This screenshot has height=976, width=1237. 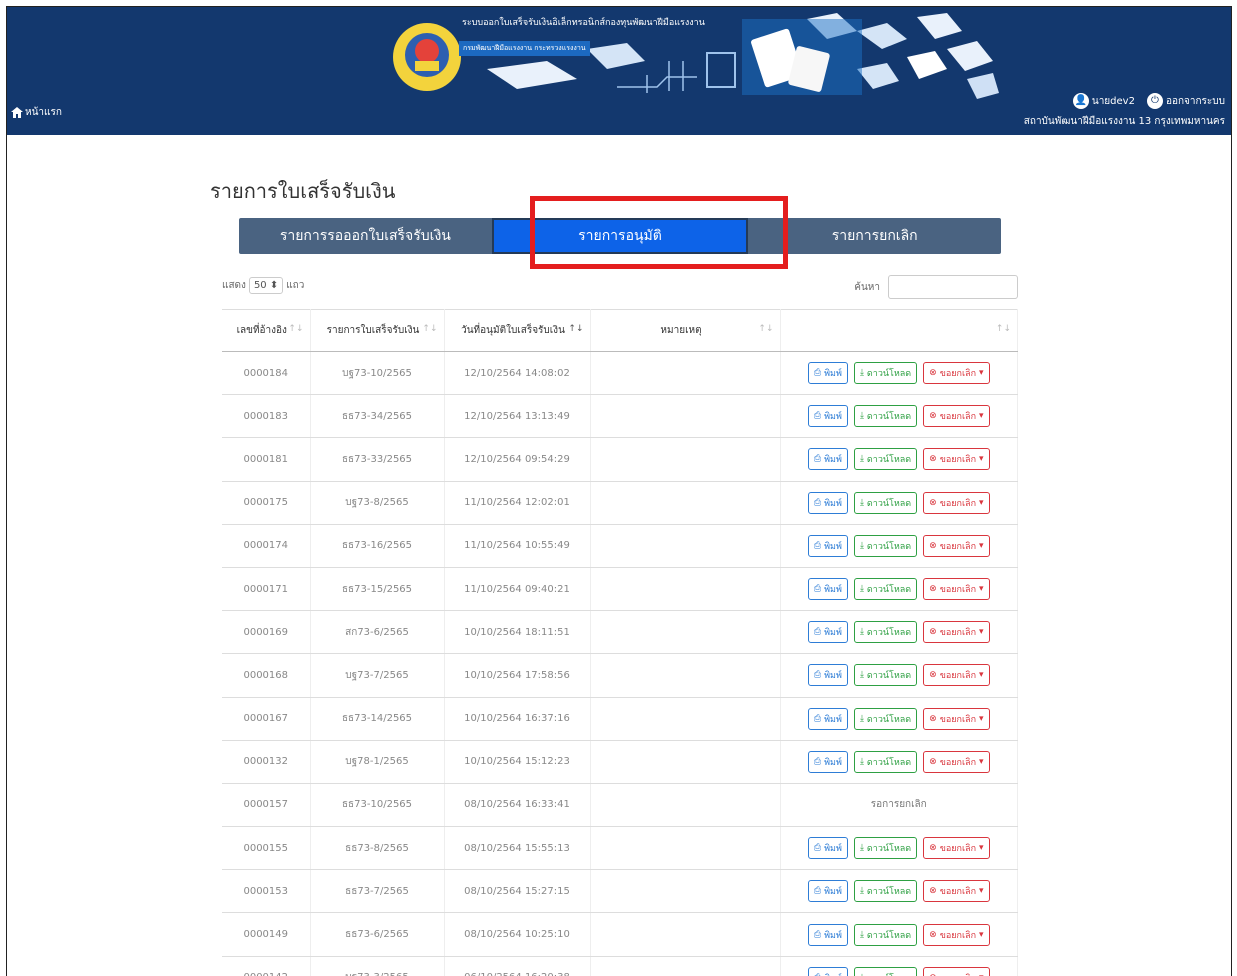 I want to click on ref-cell: 0000155, so click(x=266, y=848).